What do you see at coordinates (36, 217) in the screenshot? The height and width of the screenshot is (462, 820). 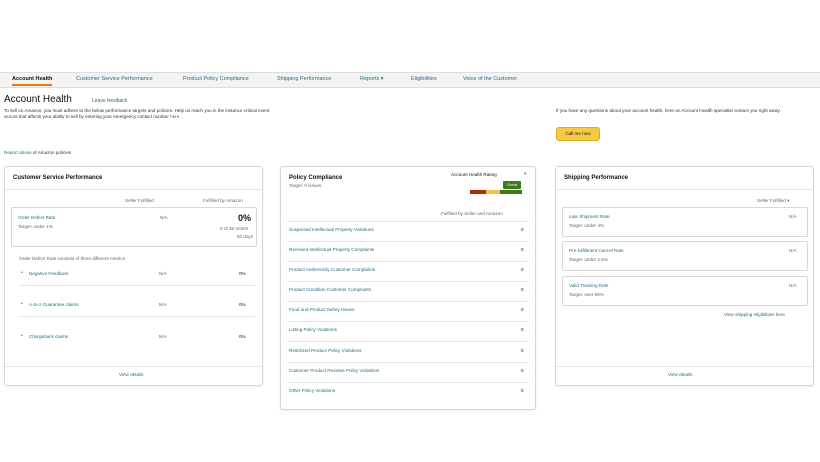 I see `odr-link: Order Defect Rate` at bounding box center [36, 217].